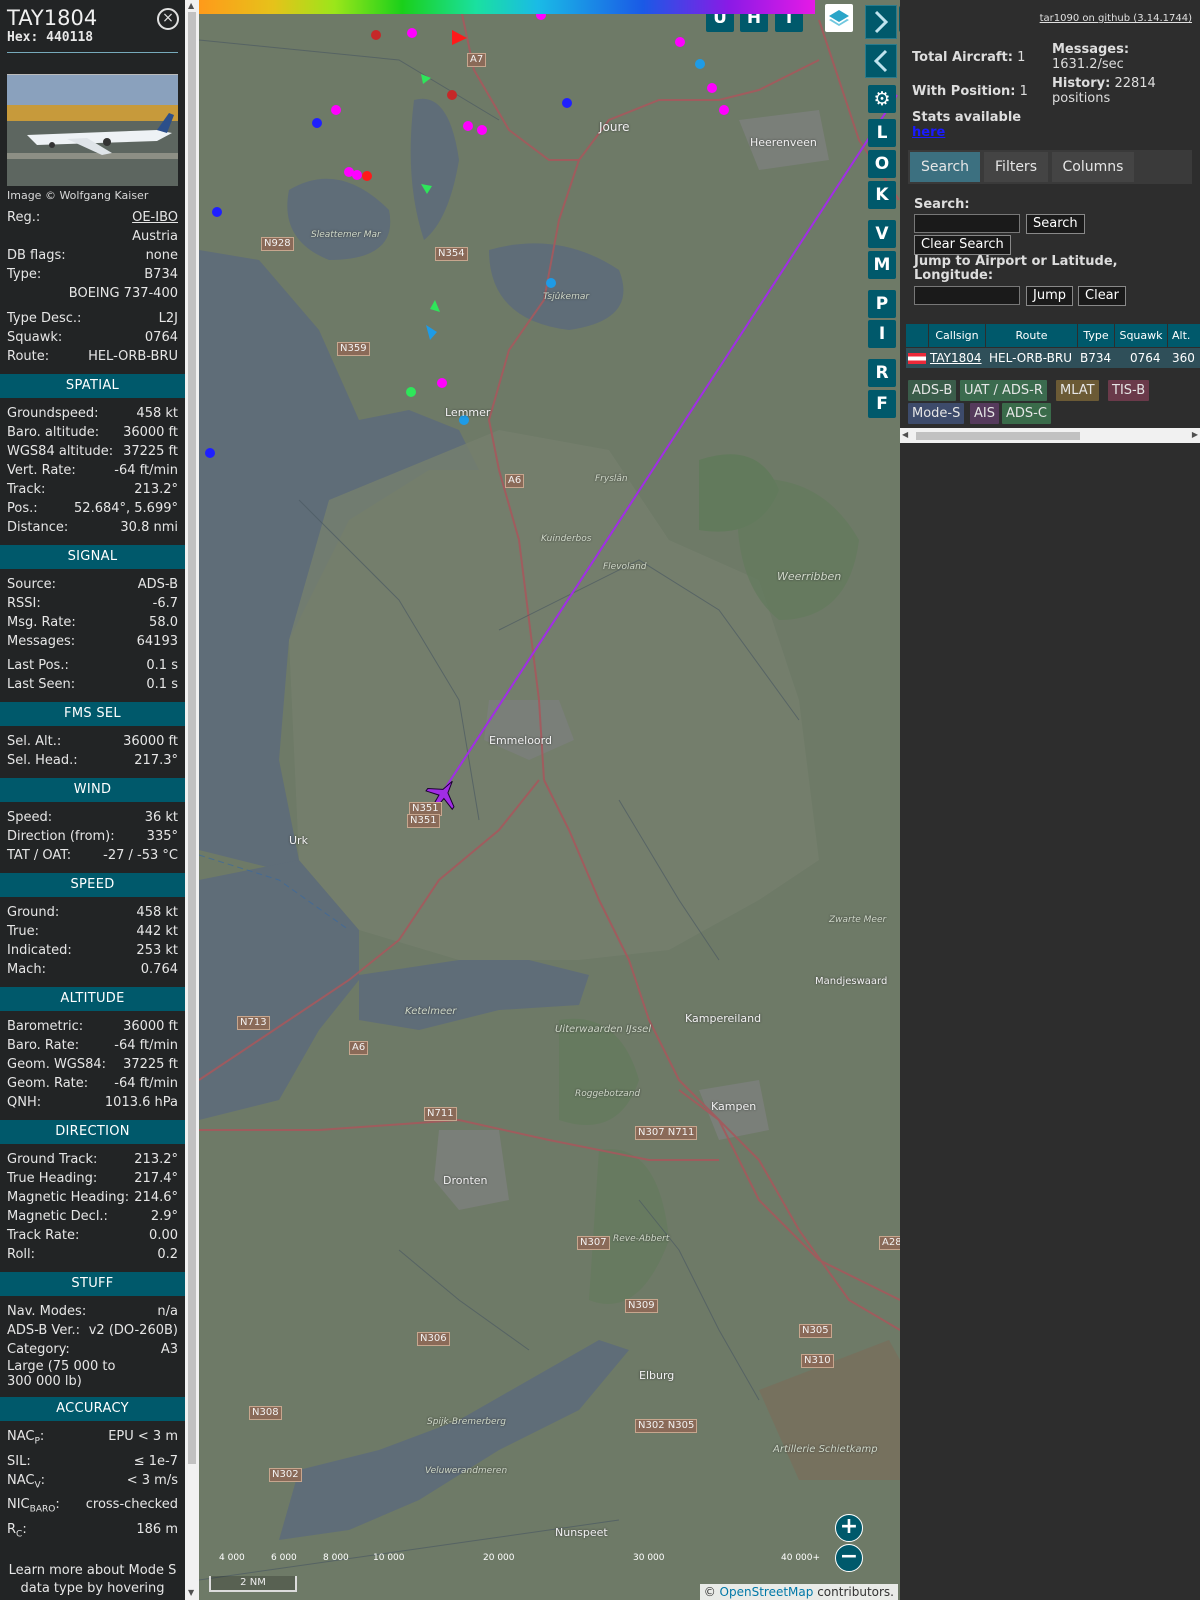  Describe the element at coordinates (56, 1064) in the screenshot. I see `info-label: Geom. WGS84:` at that location.